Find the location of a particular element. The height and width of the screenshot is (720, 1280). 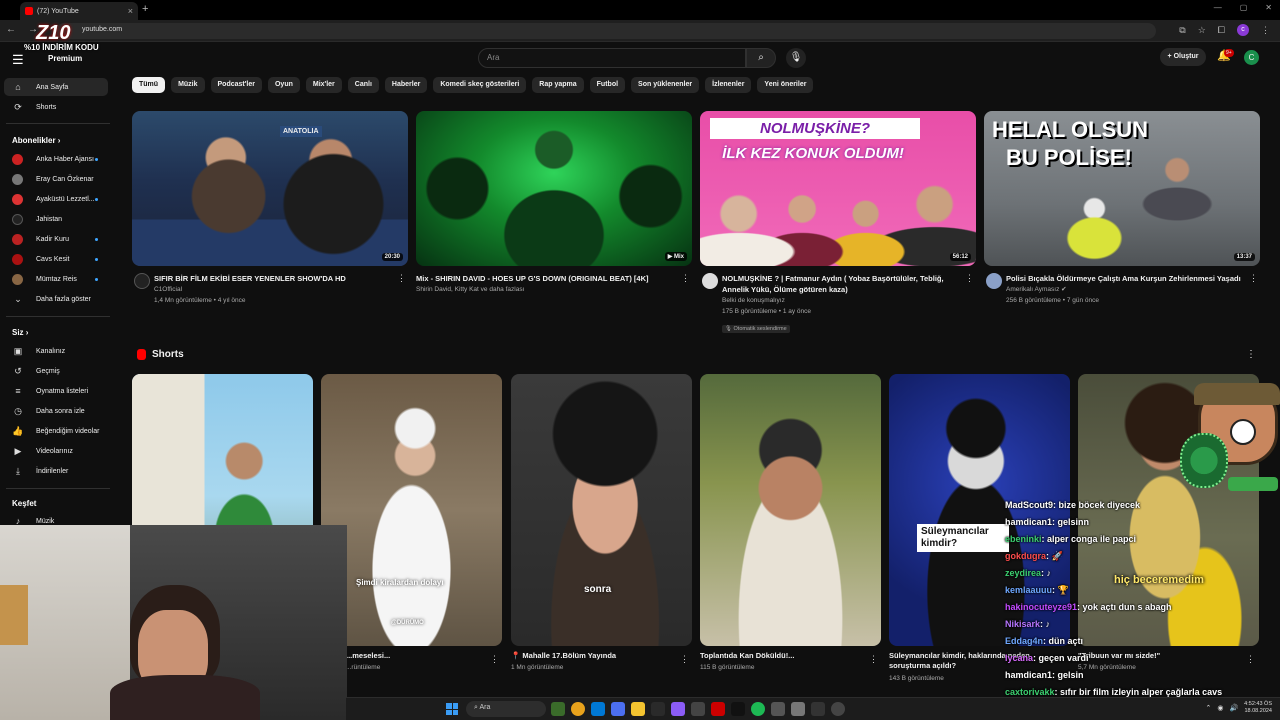

taskbar-search: ⌕ Ara is located at coordinates (506, 709).